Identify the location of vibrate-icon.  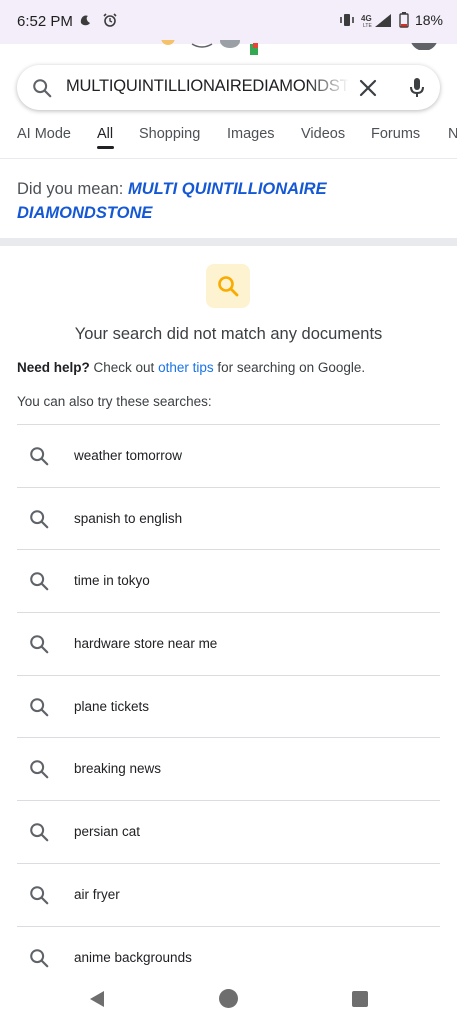
(347, 20).